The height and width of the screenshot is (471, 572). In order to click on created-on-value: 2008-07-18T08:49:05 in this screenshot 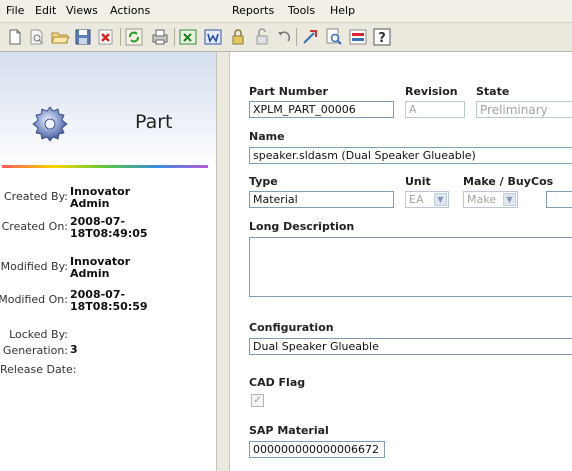, I will do `click(109, 227)`.